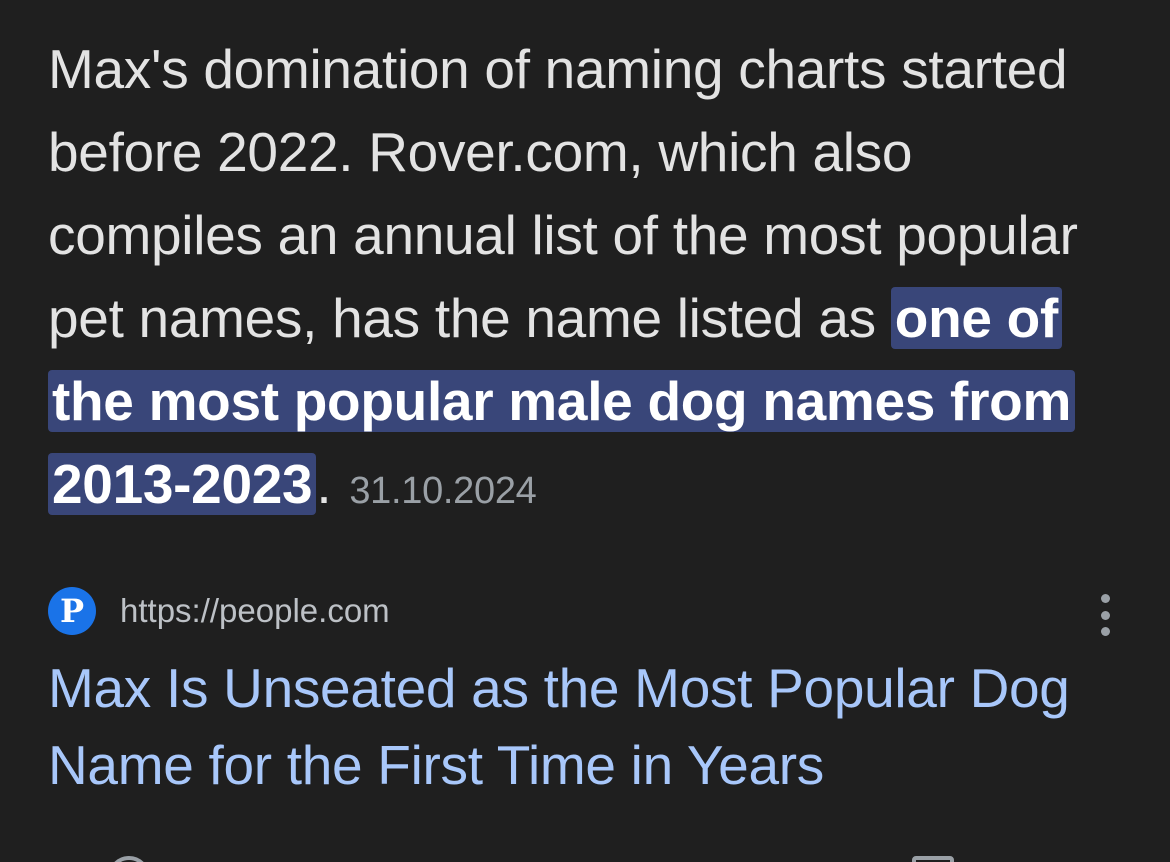 This screenshot has width=1170, height=862. I want to click on feedback-icon, so click(933, 859).